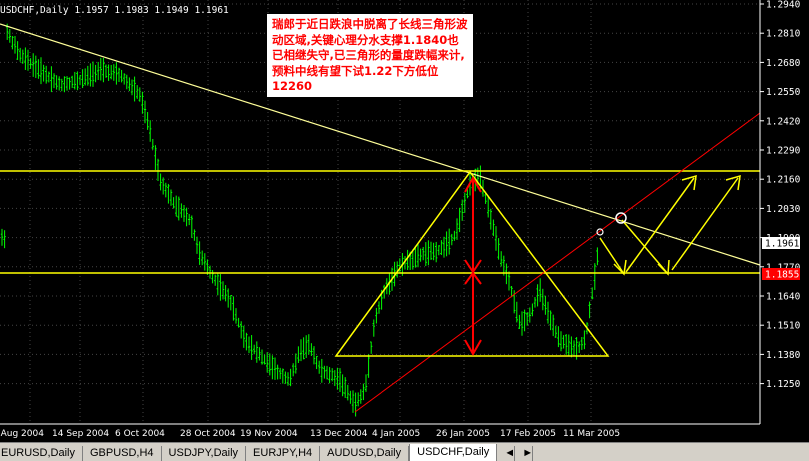 This screenshot has height=461, width=809. What do you see at coordinates (140, 434) in the screenshot?
I see `time-tick-label: 6 Oct 2004` at bounding box center [140, 434].